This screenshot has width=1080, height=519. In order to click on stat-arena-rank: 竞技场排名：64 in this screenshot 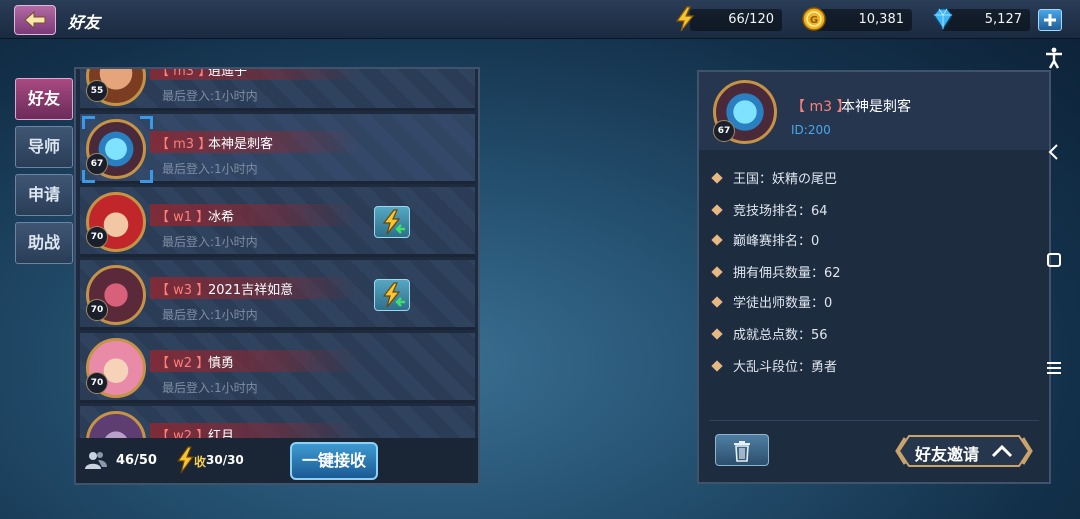, I will do `click(769, 209)`.